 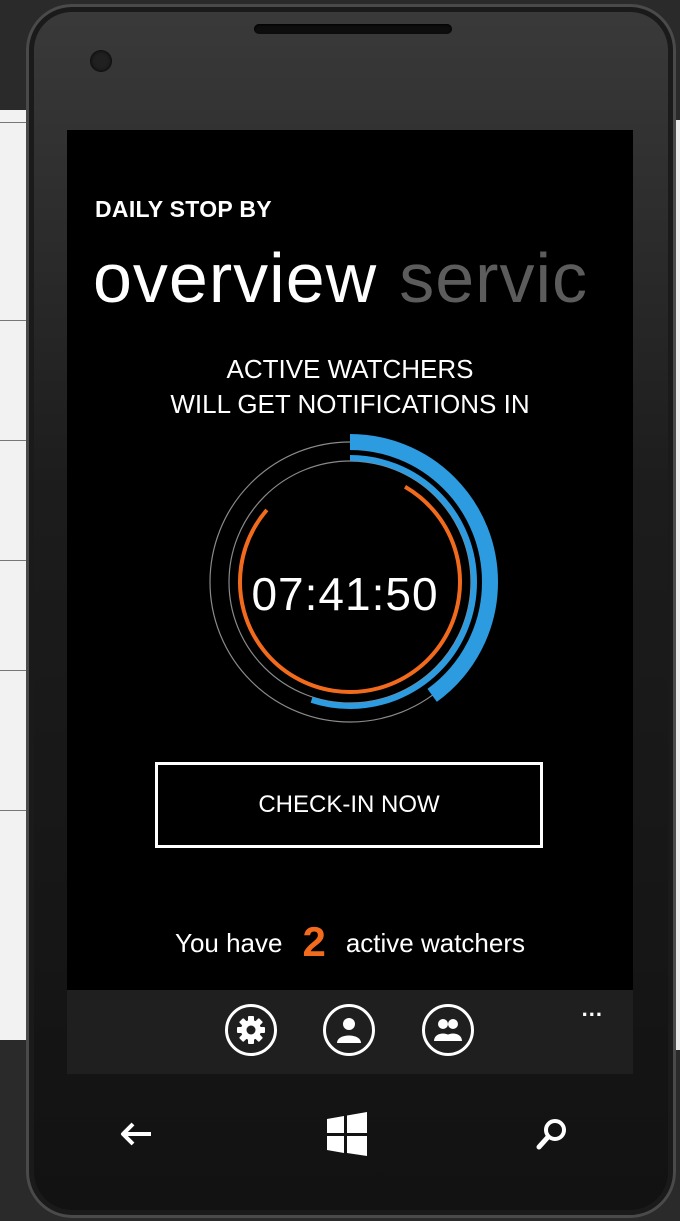 I want to click on start-button, so click(x=347, y=1134).